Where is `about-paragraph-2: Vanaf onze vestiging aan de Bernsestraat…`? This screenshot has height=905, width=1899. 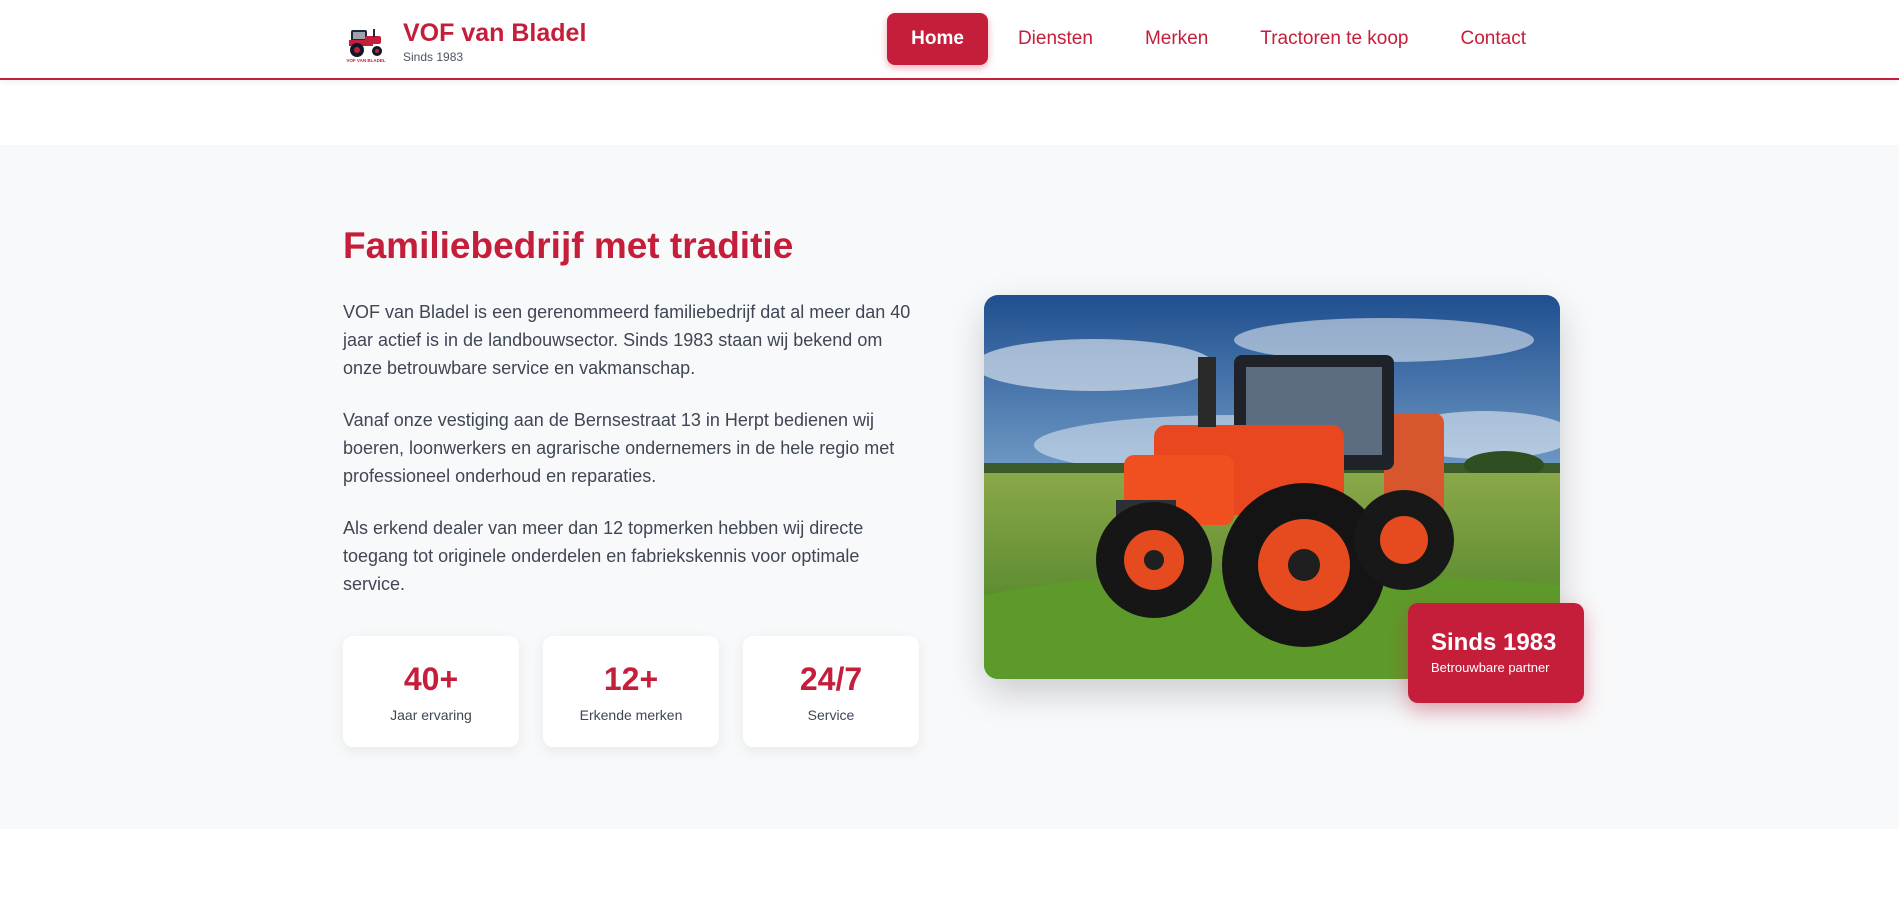
about-paragraph-2: Vanaf onze vestiging aan de Bernsestraat… is located at coordinates (619, 448).